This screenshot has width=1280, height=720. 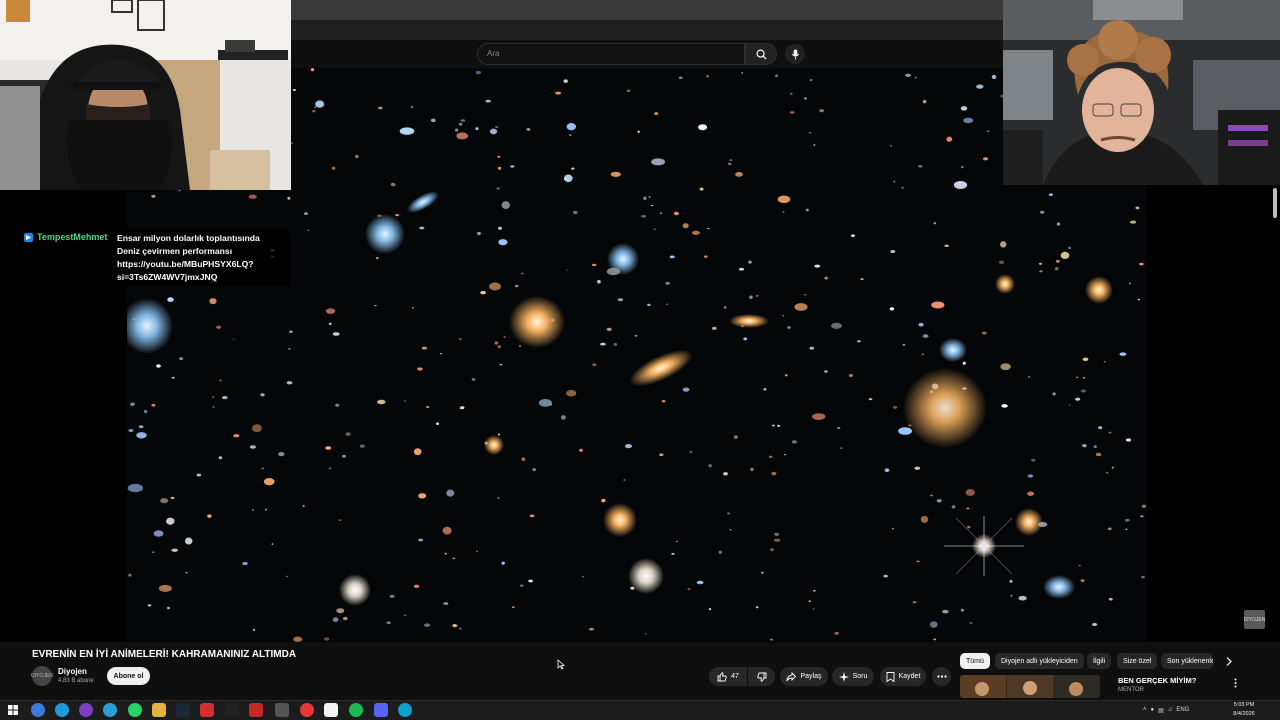 What do you see at coordinates (611, 54) in the screenshot?
I see `search-input: Ara` at bounding box center [611, 54].